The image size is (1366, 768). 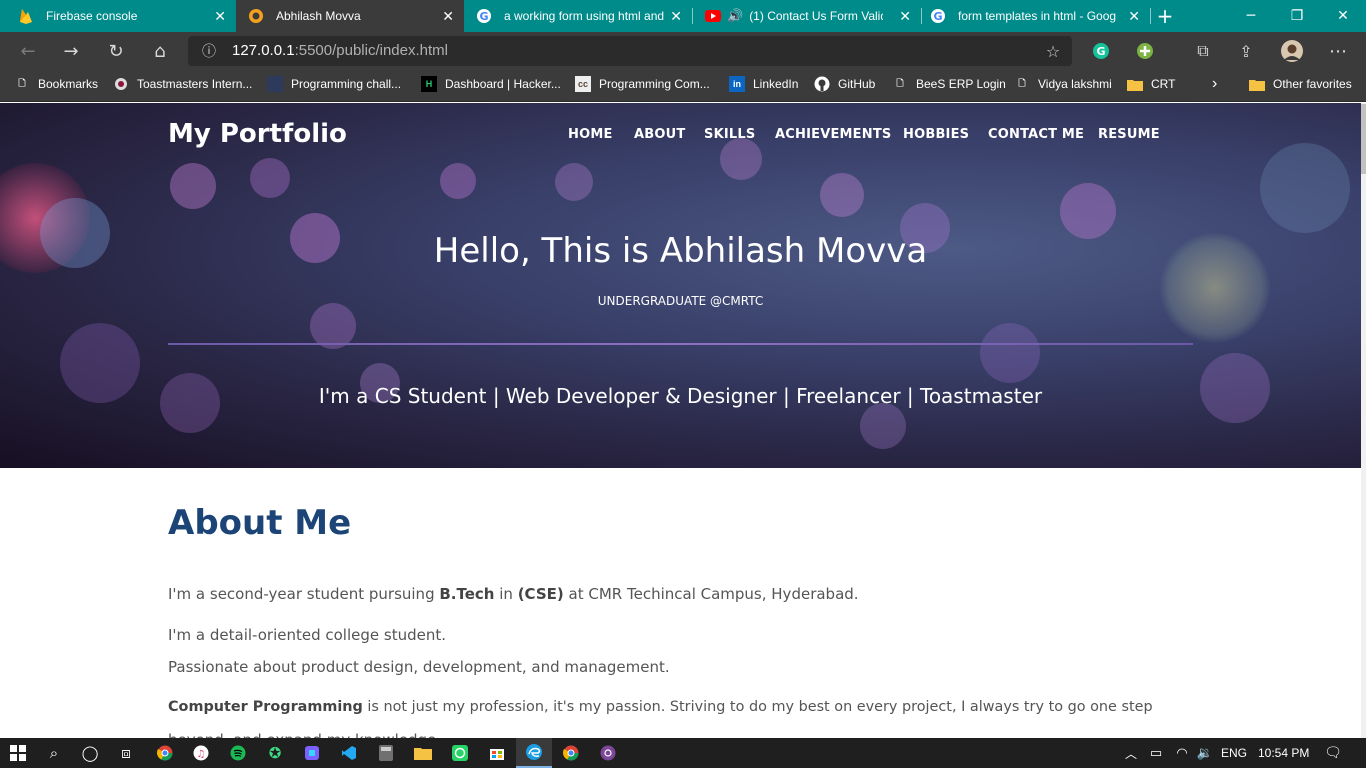 What do you see at coordinates (429, 84) in the screenshot?
I see `hackerearth-icon: H` at bounding box center [429, 84].